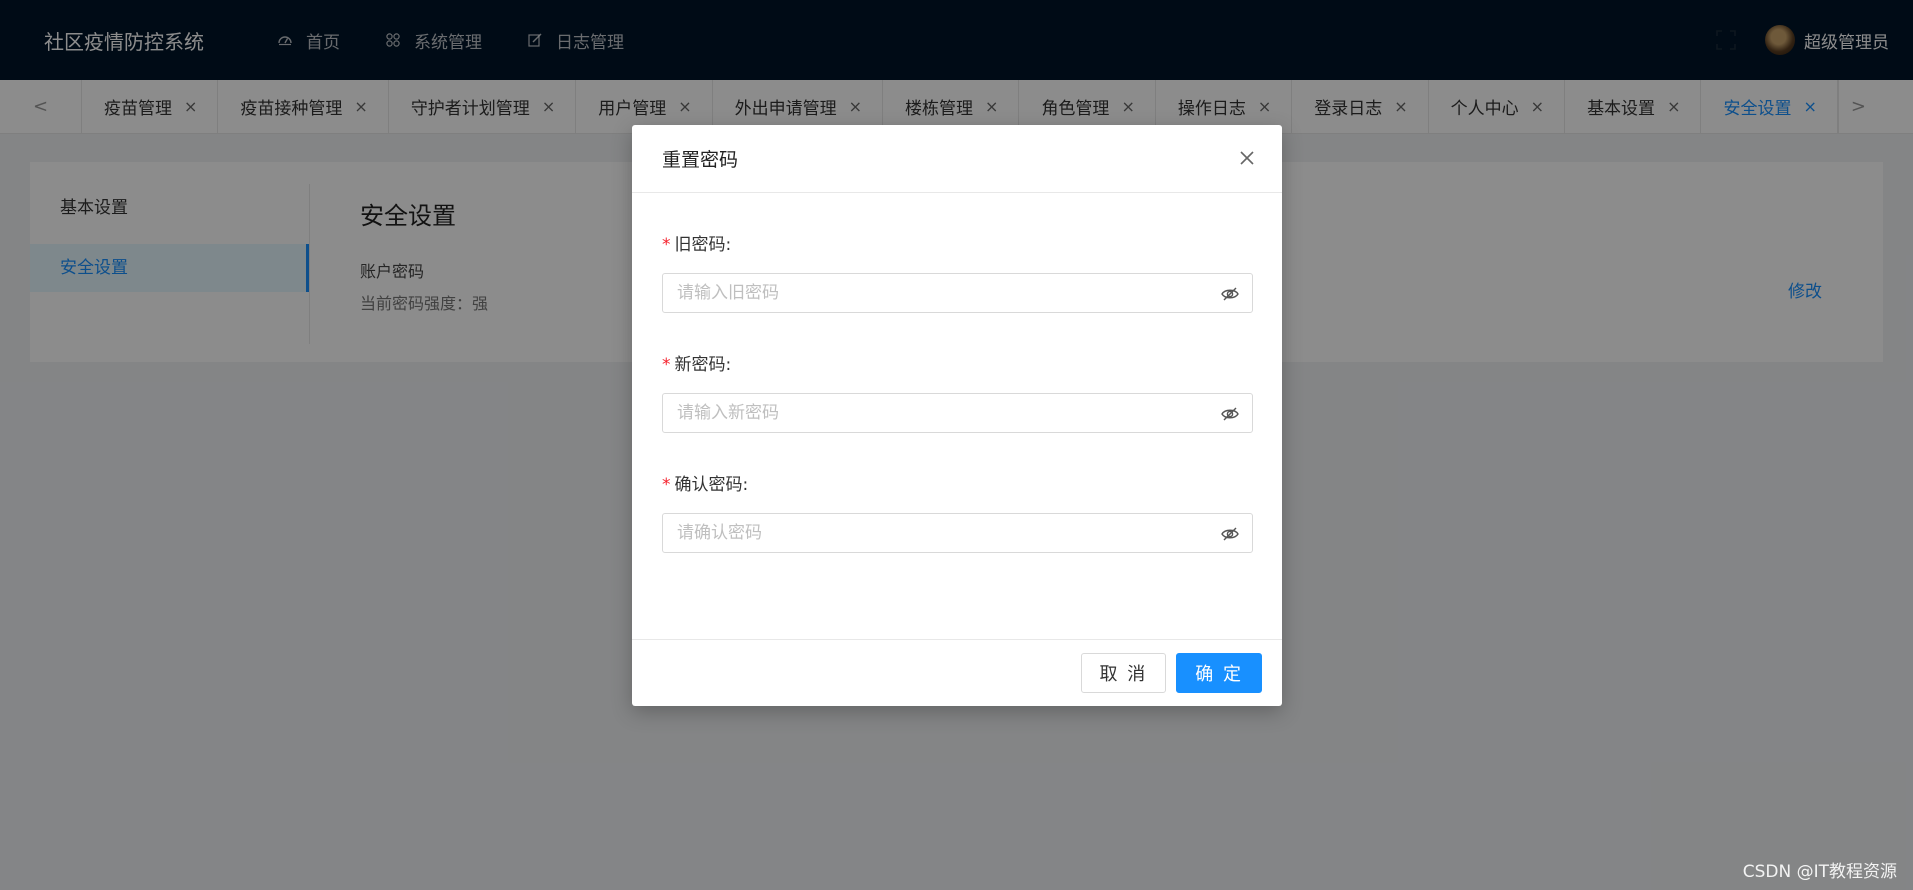 The image size is (1913, 890). What do you see at coordinates (700, 160) in the screenshot?
I see `modal-title: 重置密码` at bounding box center [700, 160].